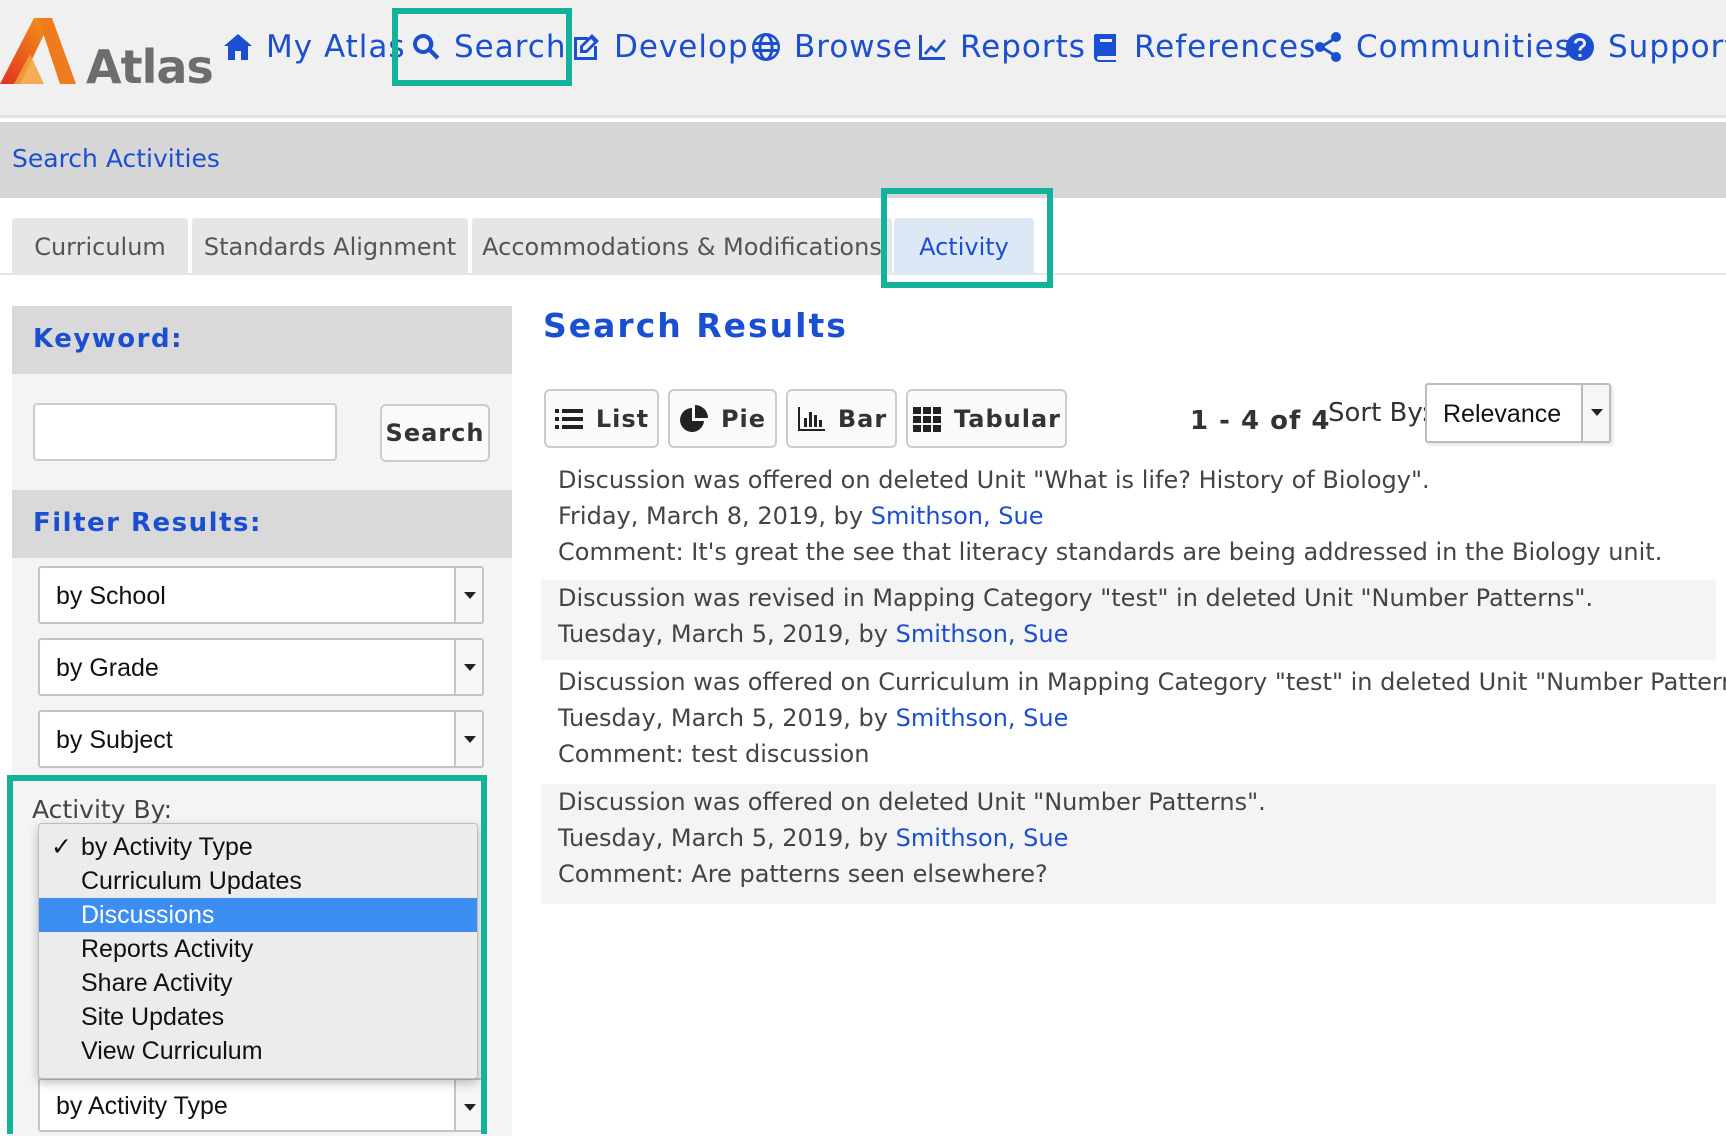  What do you see at coordinates (743, 418) in the screenshot?
I see `view-pie-label: Pie` at bounding box center [743, 418].